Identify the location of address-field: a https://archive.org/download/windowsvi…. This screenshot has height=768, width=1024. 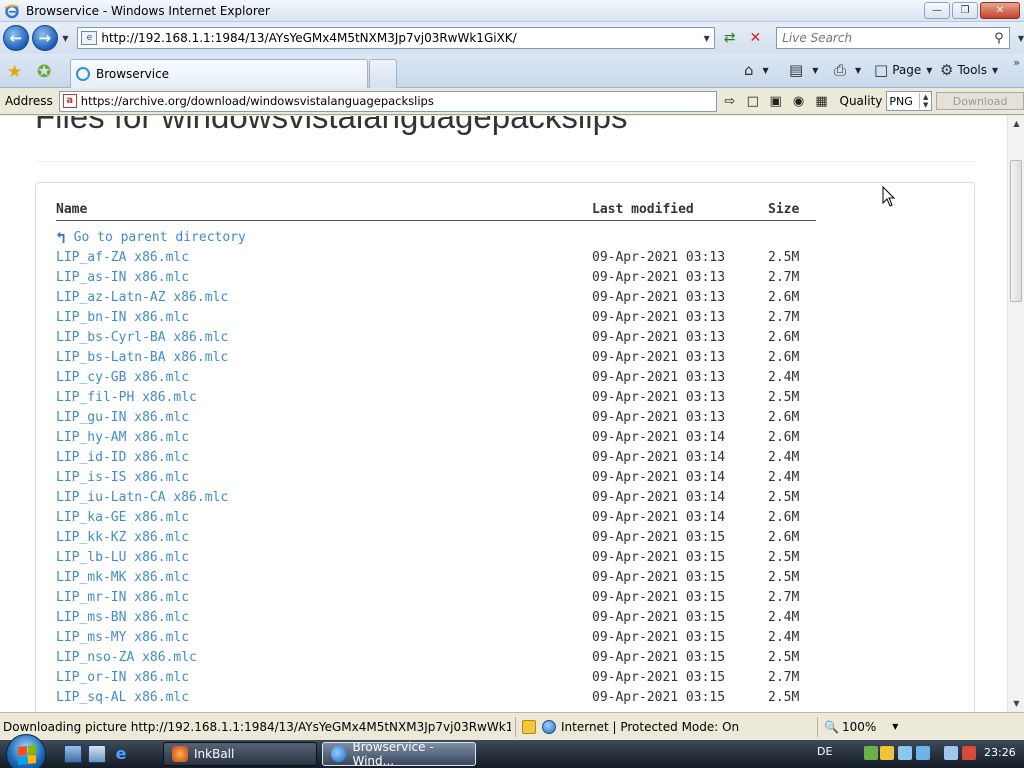
(387, 101).